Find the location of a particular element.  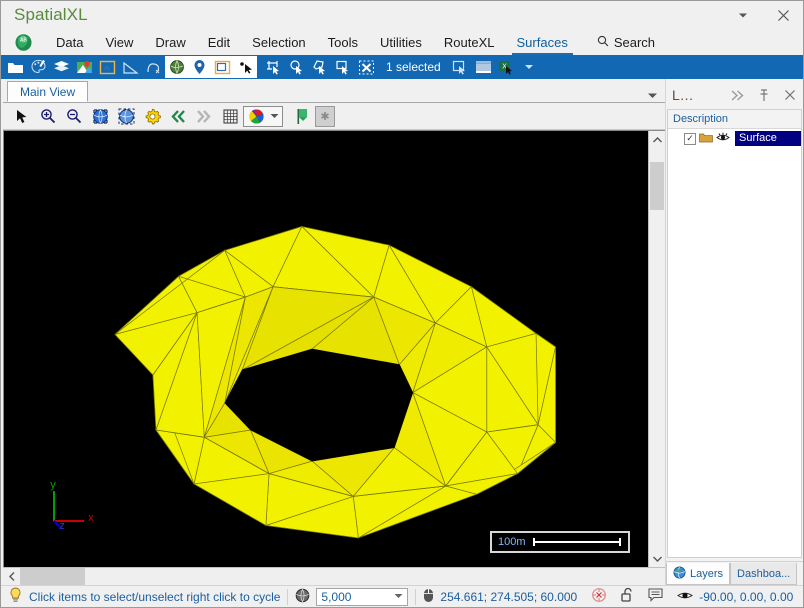

map-pin-icon is located at coordinates (84, 67).